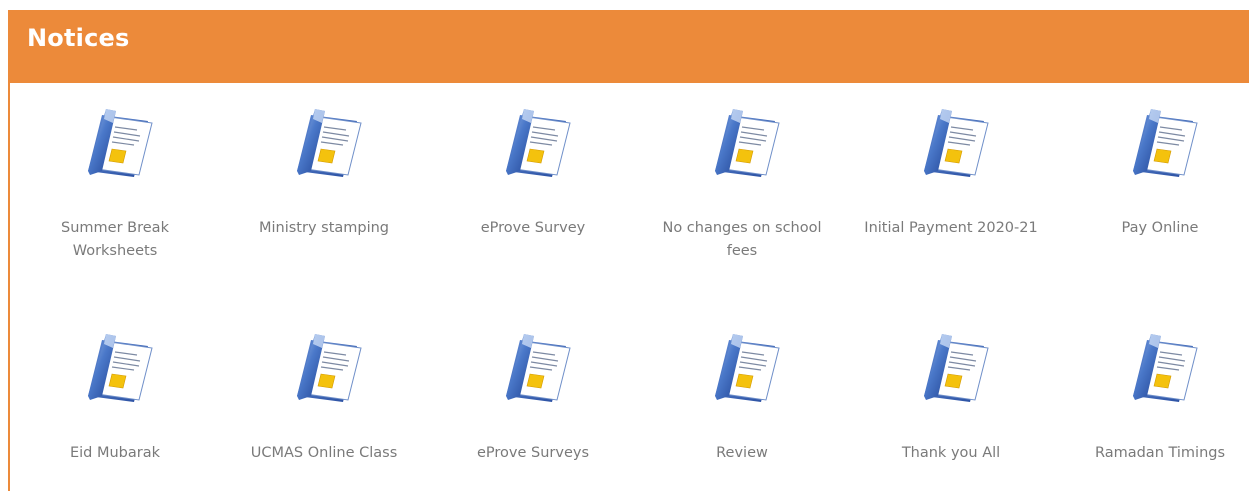  I want to click on notice-item: Initial Payment 2020-21, so click(951, 185).